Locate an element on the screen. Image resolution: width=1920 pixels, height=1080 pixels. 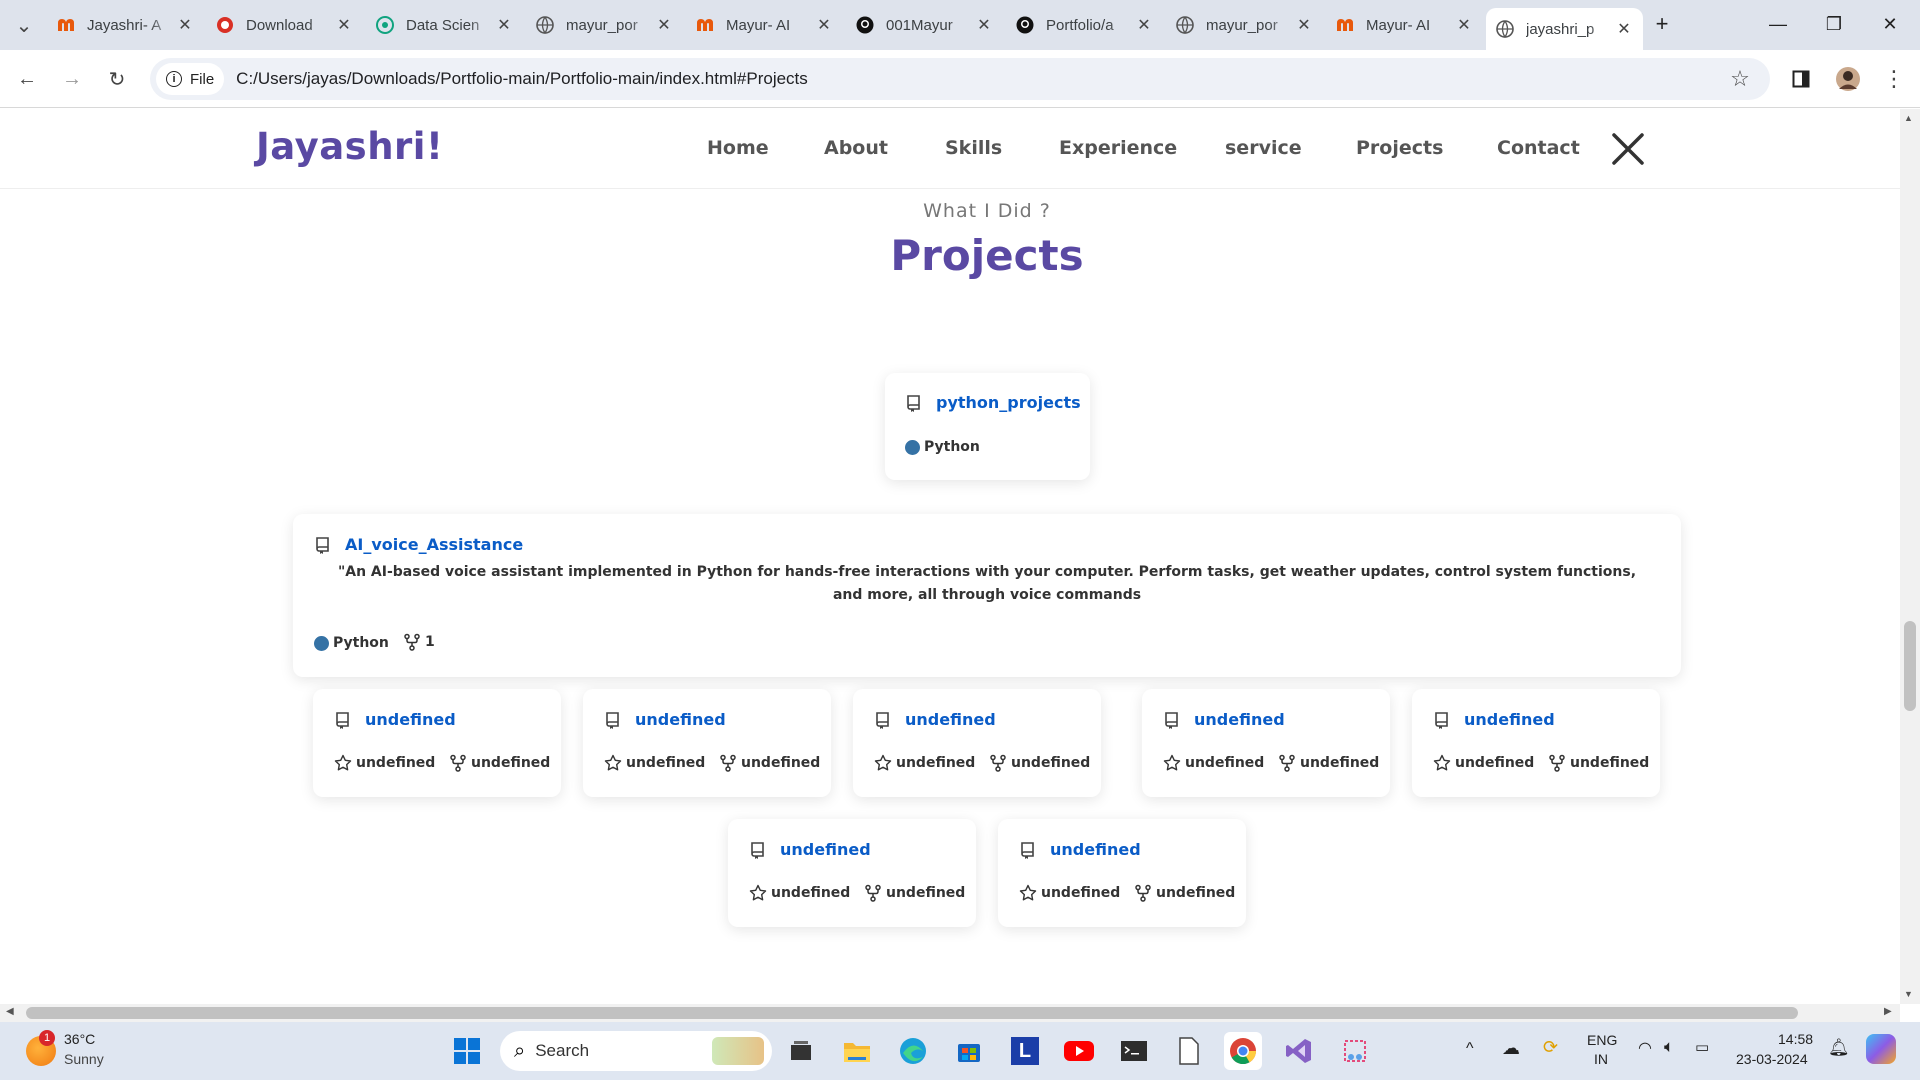
onedrive-cloud-icon: ☁ is located at coordinates (1511, 1048).